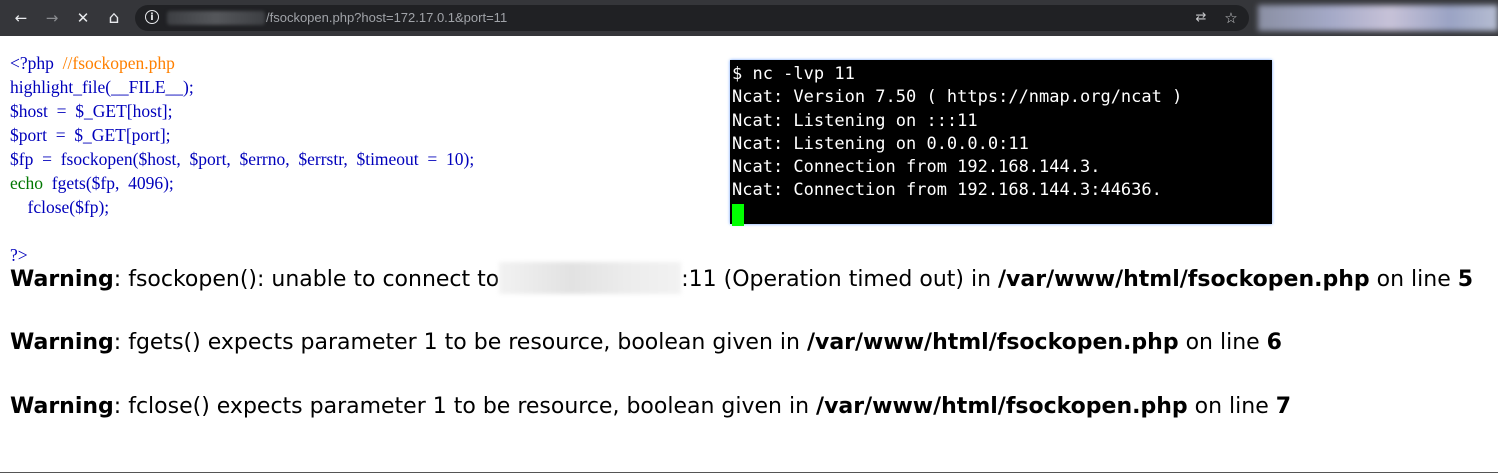 This screenshot has height=475, width=1498. I want to click on site-info-icon: i, so click(152, 17).